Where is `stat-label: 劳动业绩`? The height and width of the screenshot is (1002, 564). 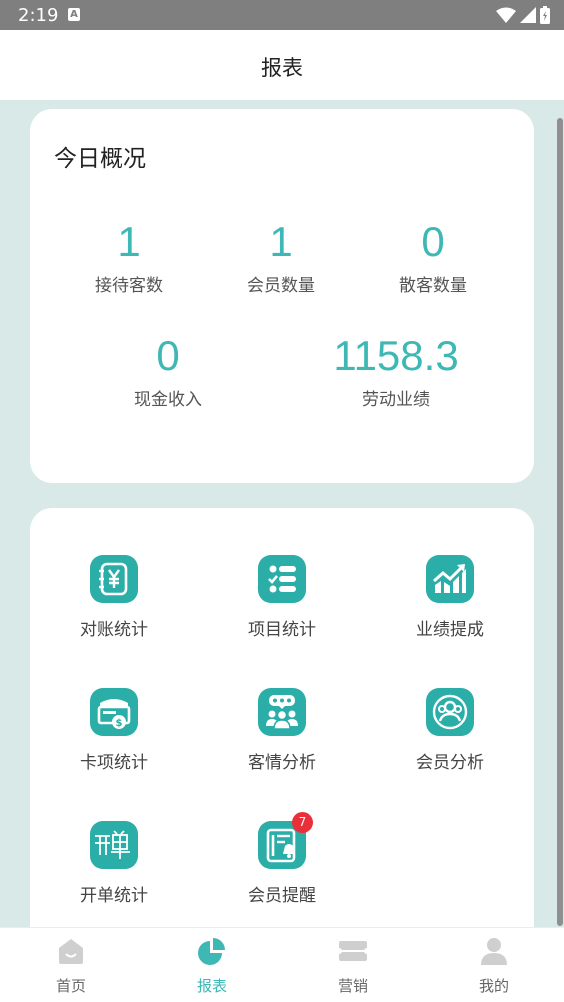 stat-label: 劳动业绩 is located at coordinates (396, 400).